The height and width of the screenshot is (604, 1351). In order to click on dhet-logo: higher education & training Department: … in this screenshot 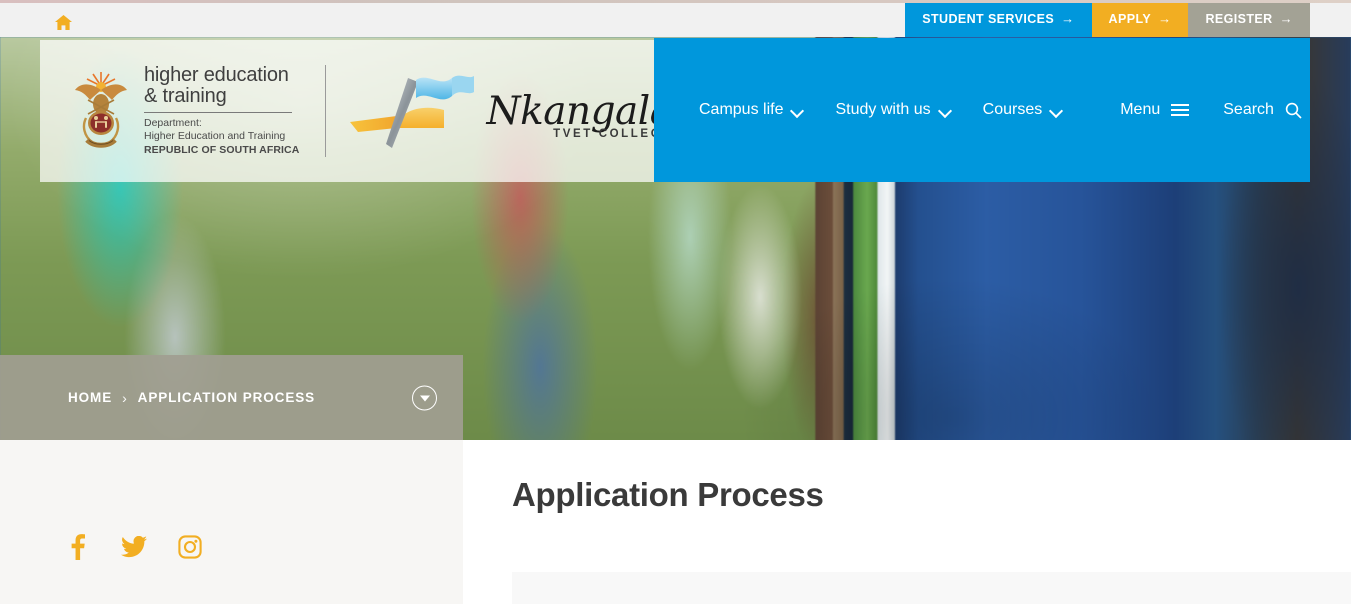, I will do `click(185, 110)`.